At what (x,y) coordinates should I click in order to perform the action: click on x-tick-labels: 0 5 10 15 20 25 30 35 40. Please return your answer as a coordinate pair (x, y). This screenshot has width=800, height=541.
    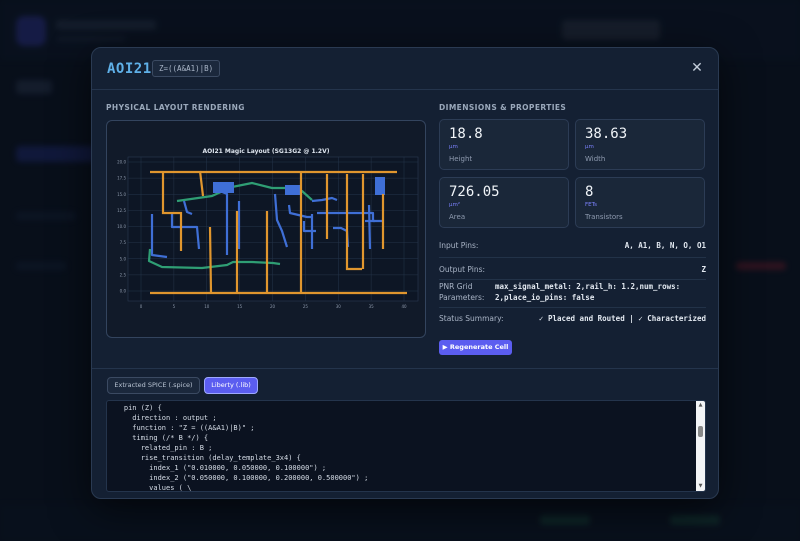
    Looking at the image, I should click on (273, 306).